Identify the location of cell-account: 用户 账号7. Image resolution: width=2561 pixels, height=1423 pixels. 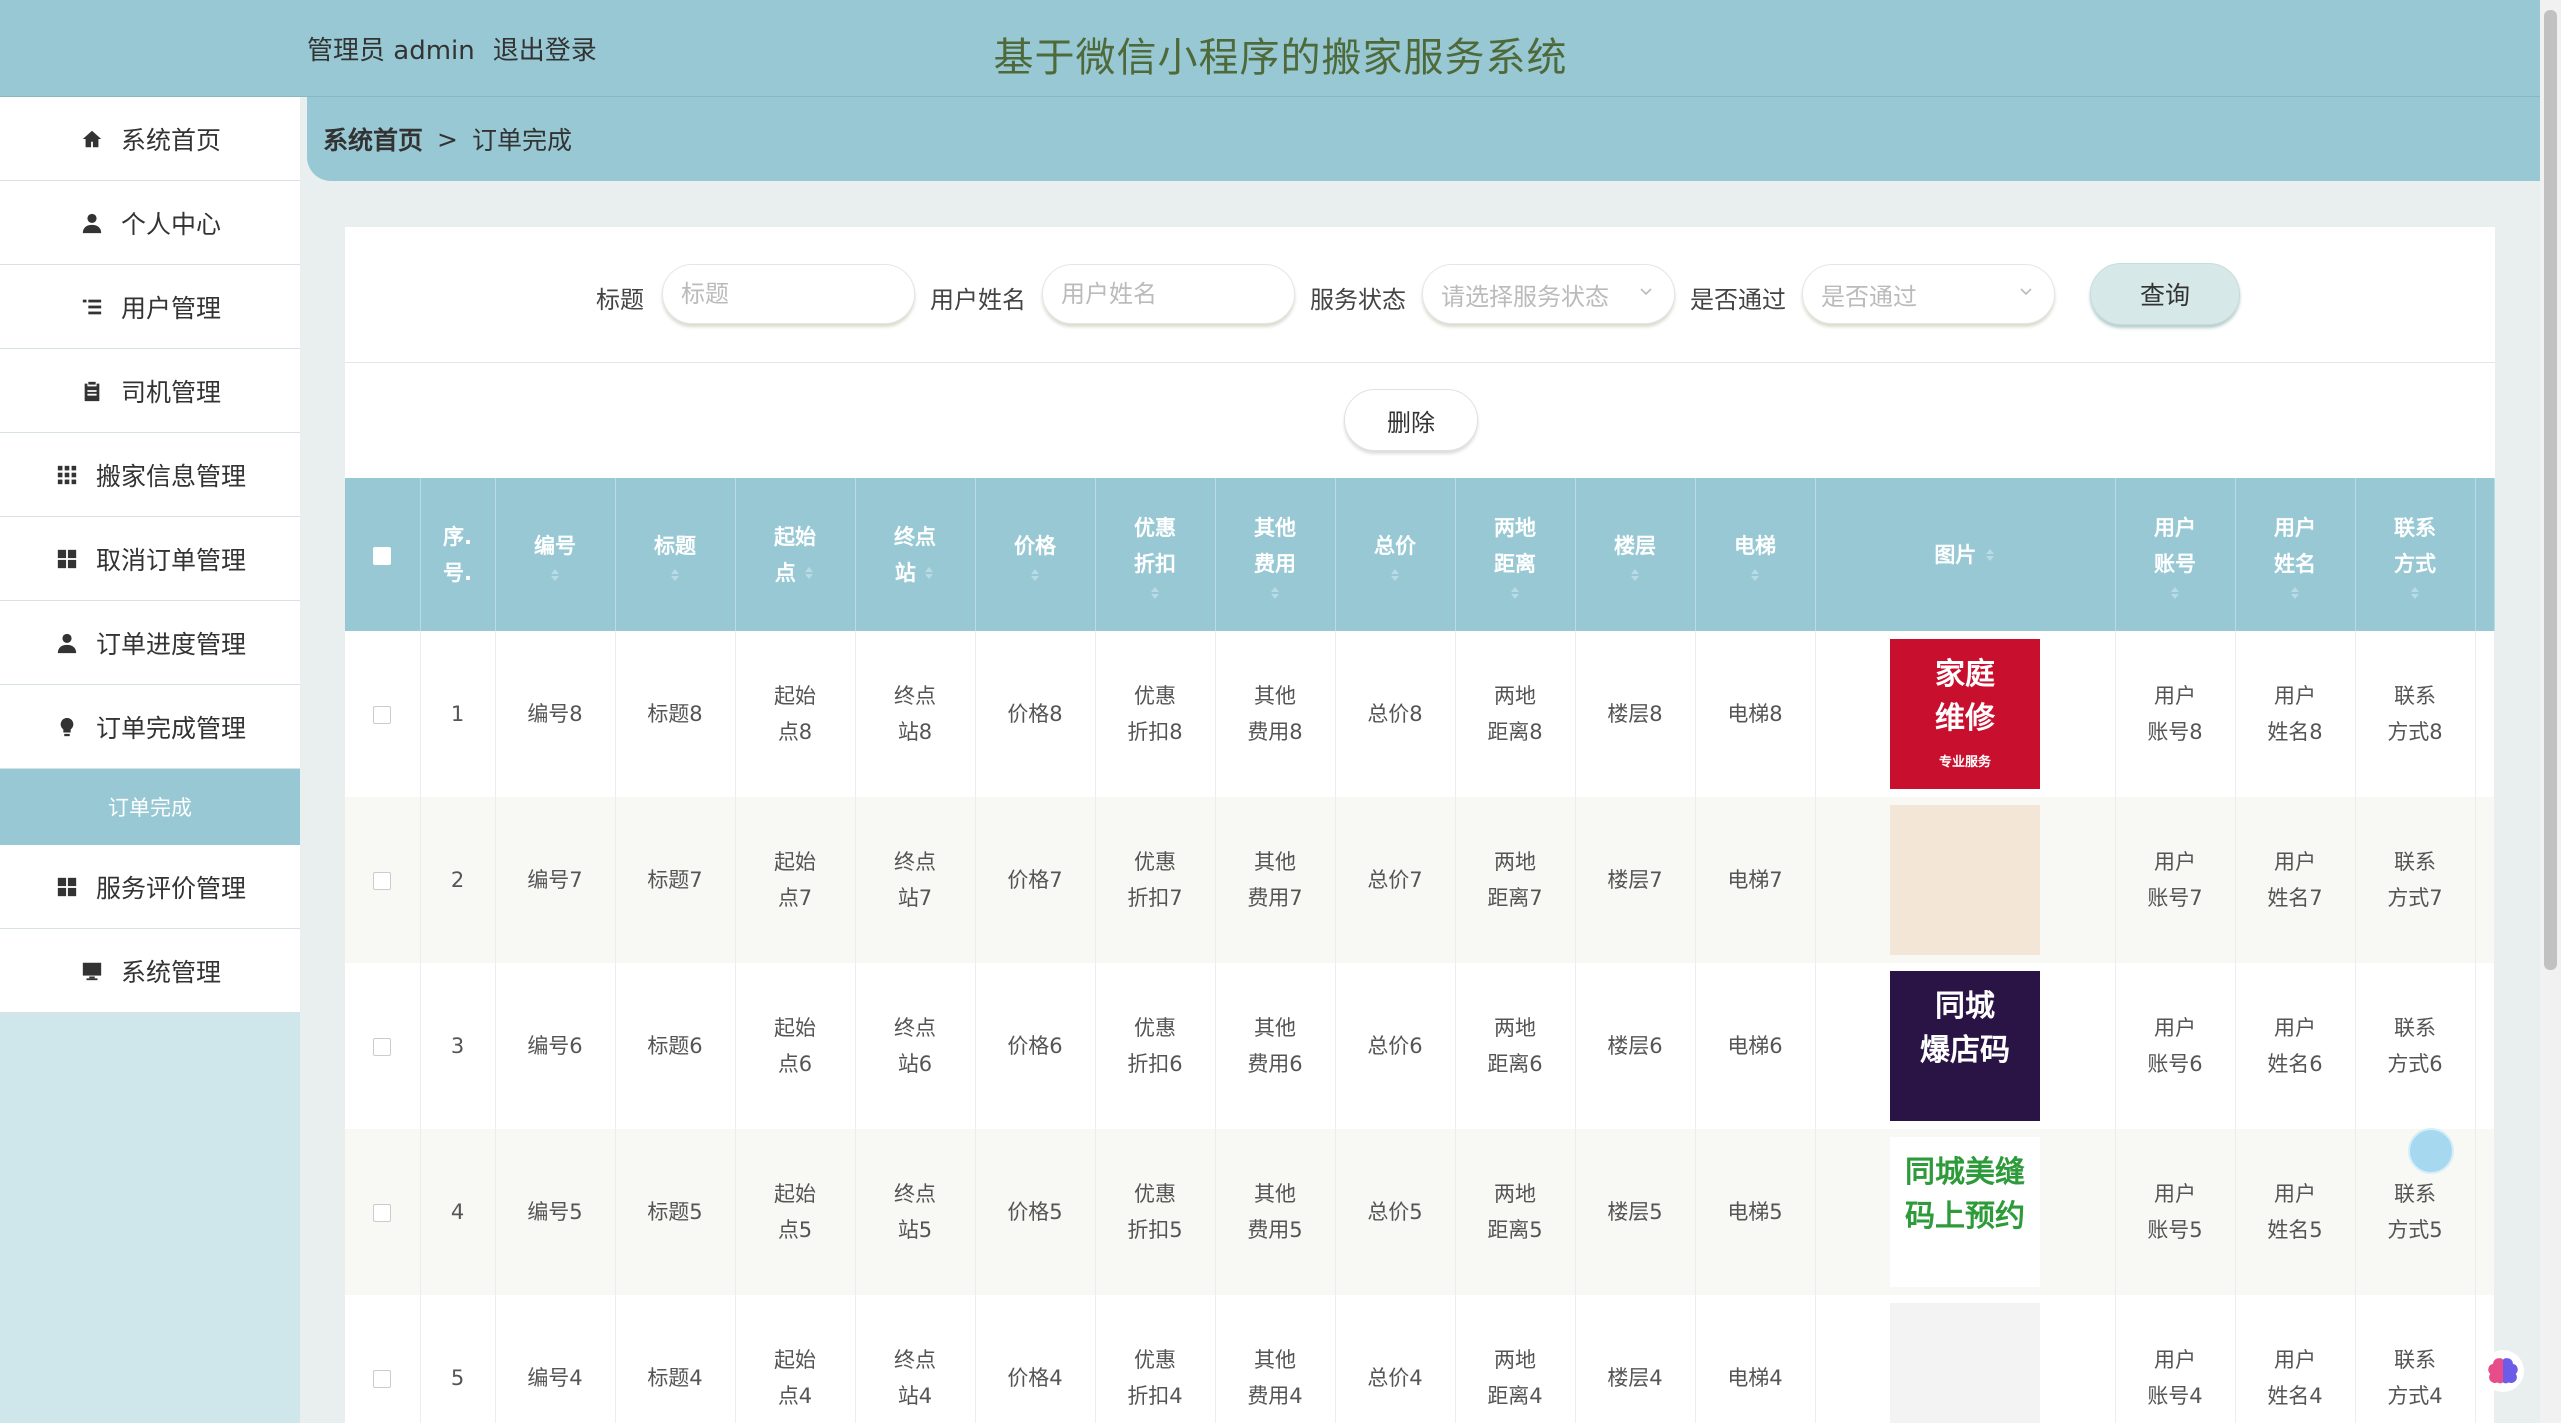
(2175, 880).